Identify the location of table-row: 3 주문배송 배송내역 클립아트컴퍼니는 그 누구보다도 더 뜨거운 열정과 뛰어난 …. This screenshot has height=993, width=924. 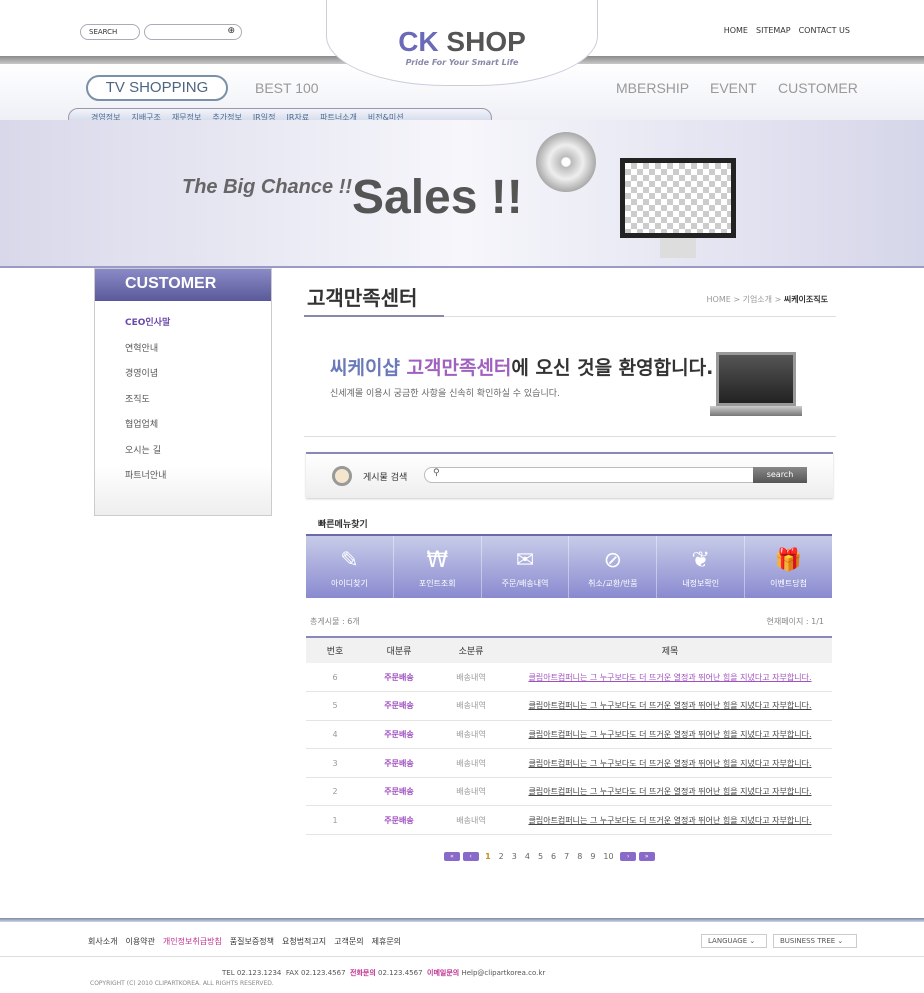
(569, 763).